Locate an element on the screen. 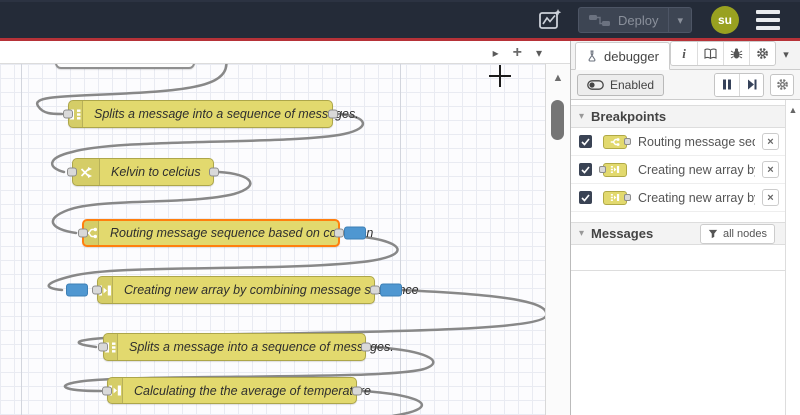 This screenshot has height=415, width=800. node-label: Kelvin to celcius is located at coordinates (156, 172).